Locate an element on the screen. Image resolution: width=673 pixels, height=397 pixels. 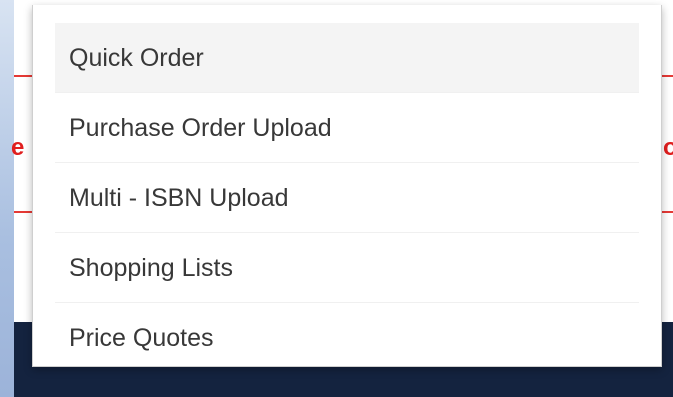
divider-line-right-bottom is located at coordinates (667, 212).